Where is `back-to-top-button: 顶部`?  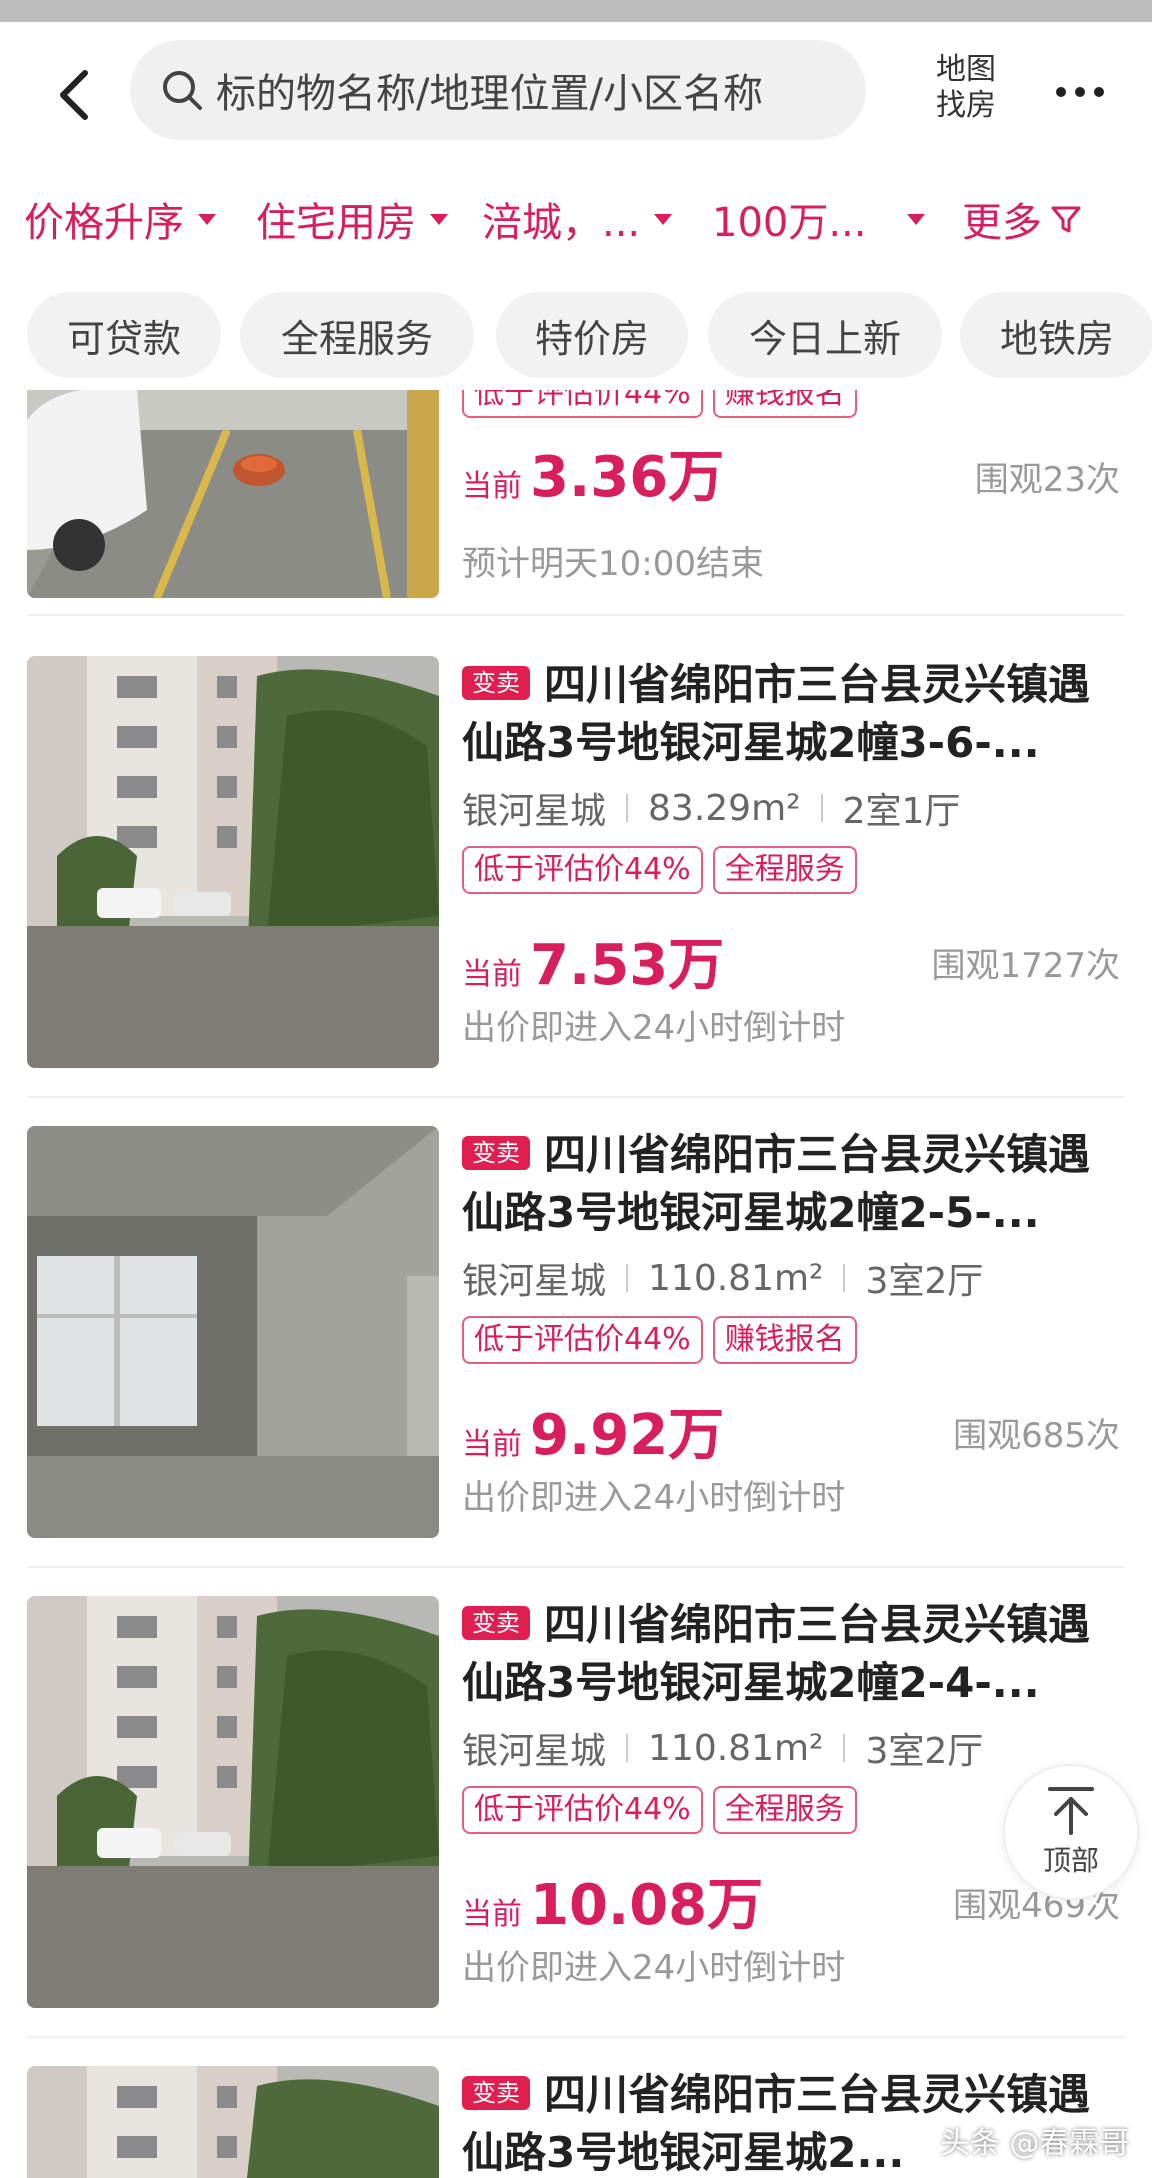 back-to-top-button: 顶部 is located at coordinates (1071, 1832).